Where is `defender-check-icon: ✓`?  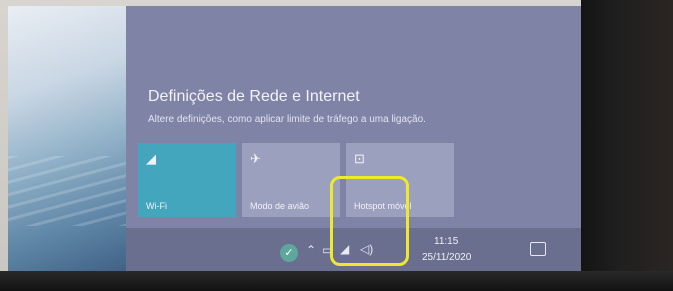
defender-check-icon: ✓ is located at coordinates (289, 253).